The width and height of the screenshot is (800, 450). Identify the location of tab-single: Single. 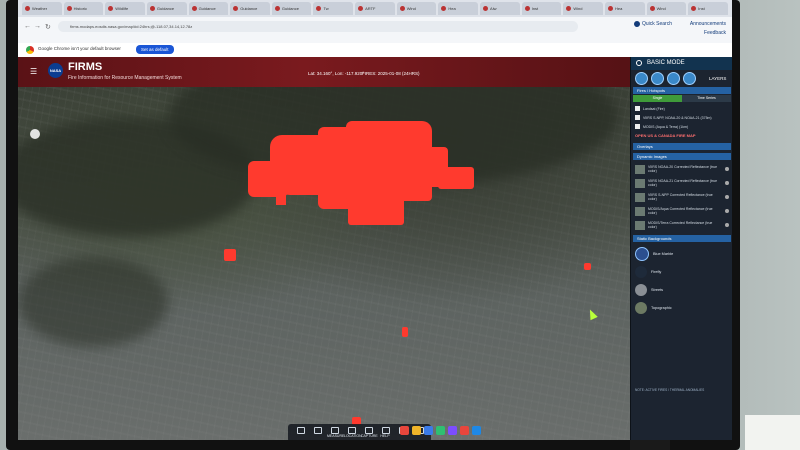
(657, 98).